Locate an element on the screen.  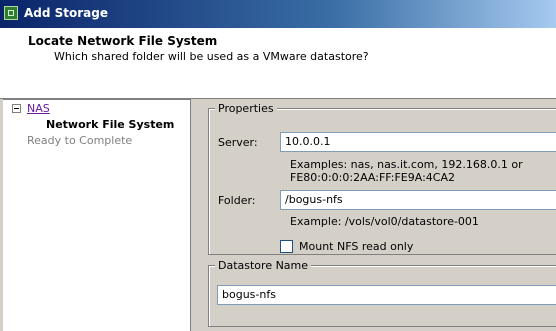
read-only-label: Mount NFS read only is located at coordinates (356, 246).